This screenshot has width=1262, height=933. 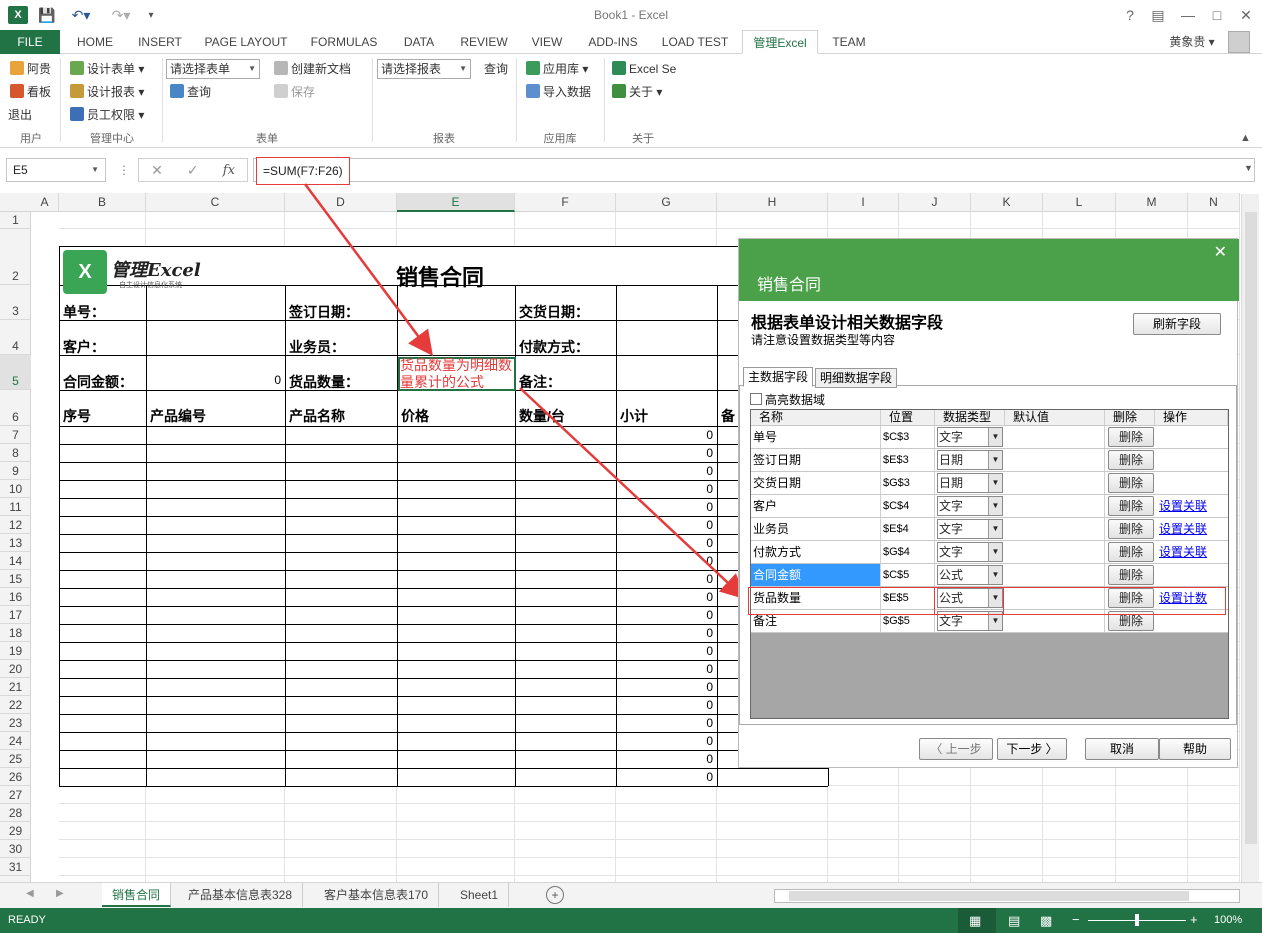 I want to click on field-row: 付款方式 $G$4 文字 ▼ 删除 设置关联, so click(x=989, y=552).